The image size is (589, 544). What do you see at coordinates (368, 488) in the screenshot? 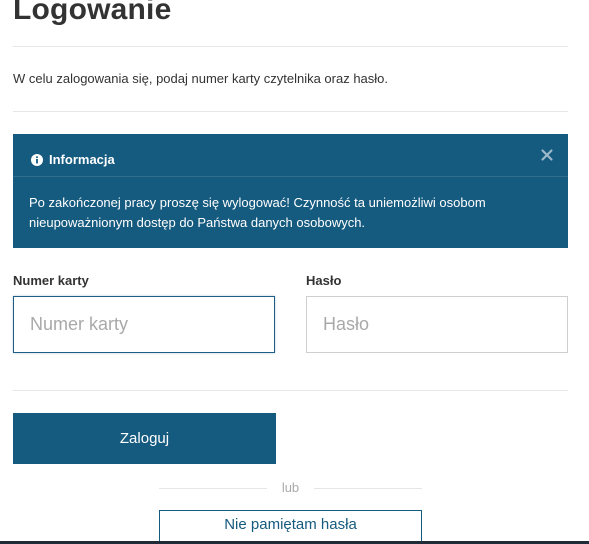
I see `or-line-right` at bounding box center [368, 488].